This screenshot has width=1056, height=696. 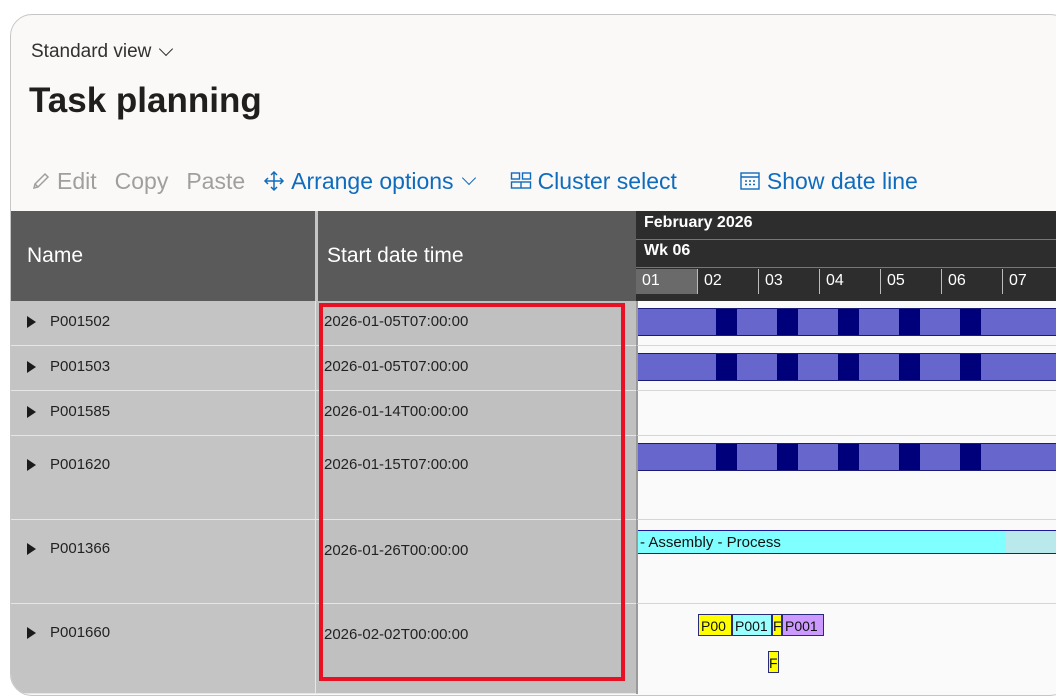 I want to click on edit-button: Edit, so click(x=64, y=181).